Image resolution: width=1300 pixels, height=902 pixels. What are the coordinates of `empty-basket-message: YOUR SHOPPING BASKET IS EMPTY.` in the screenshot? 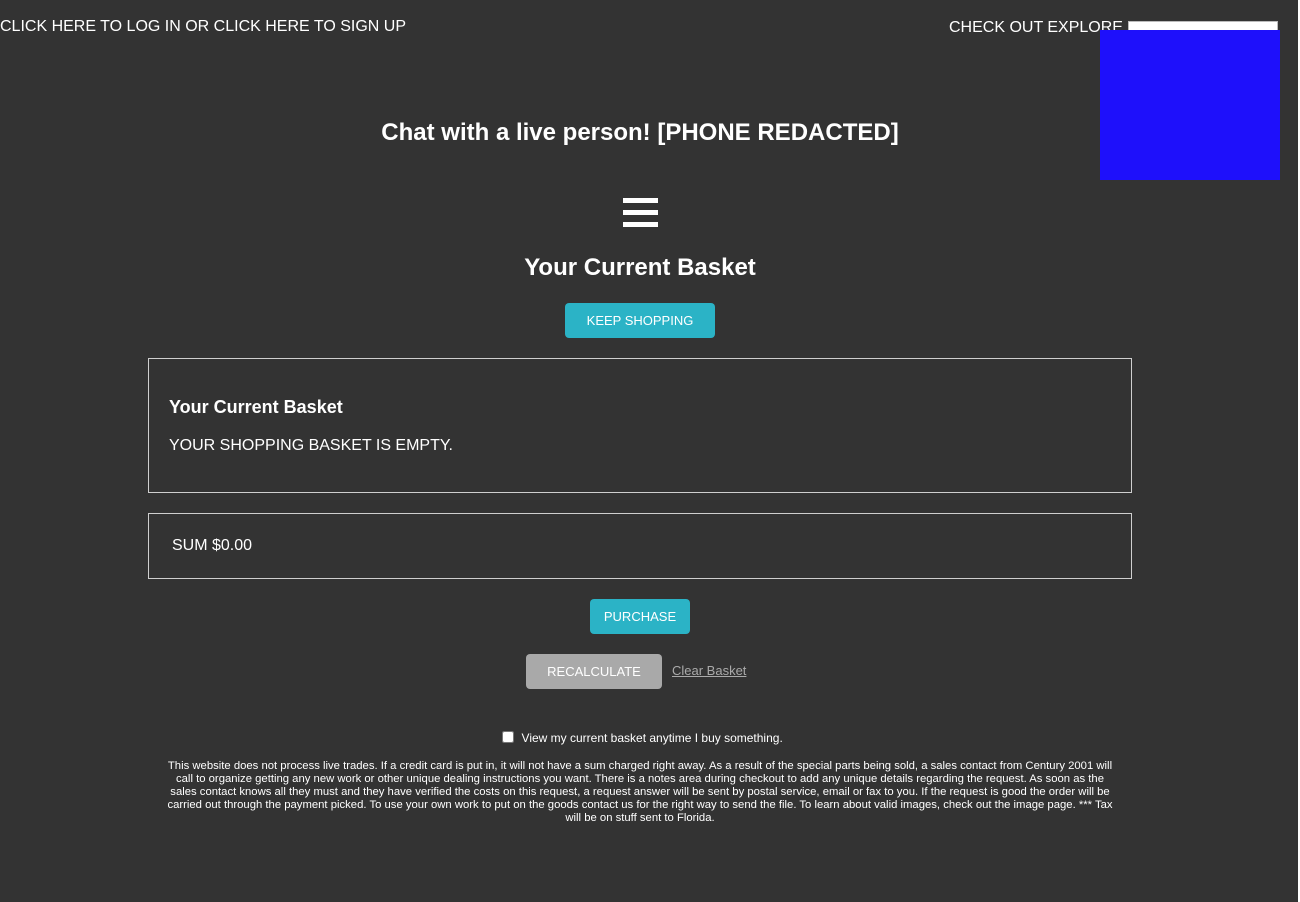 It's located at (311, 445).